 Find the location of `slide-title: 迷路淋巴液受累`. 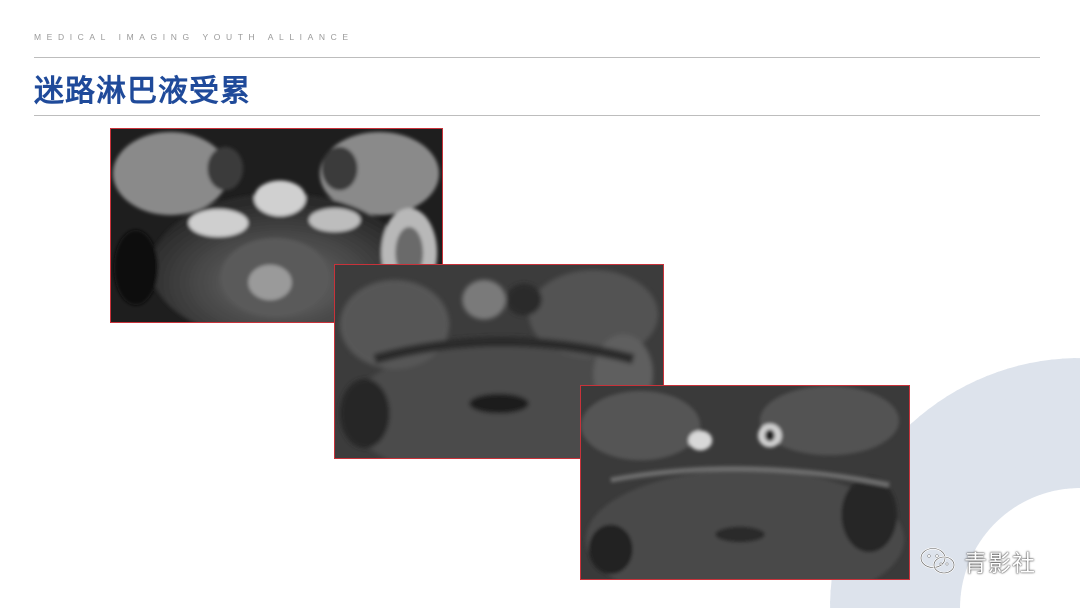

slide-title: 迷路淋巴液受累 is located at coordinates (142, 91).